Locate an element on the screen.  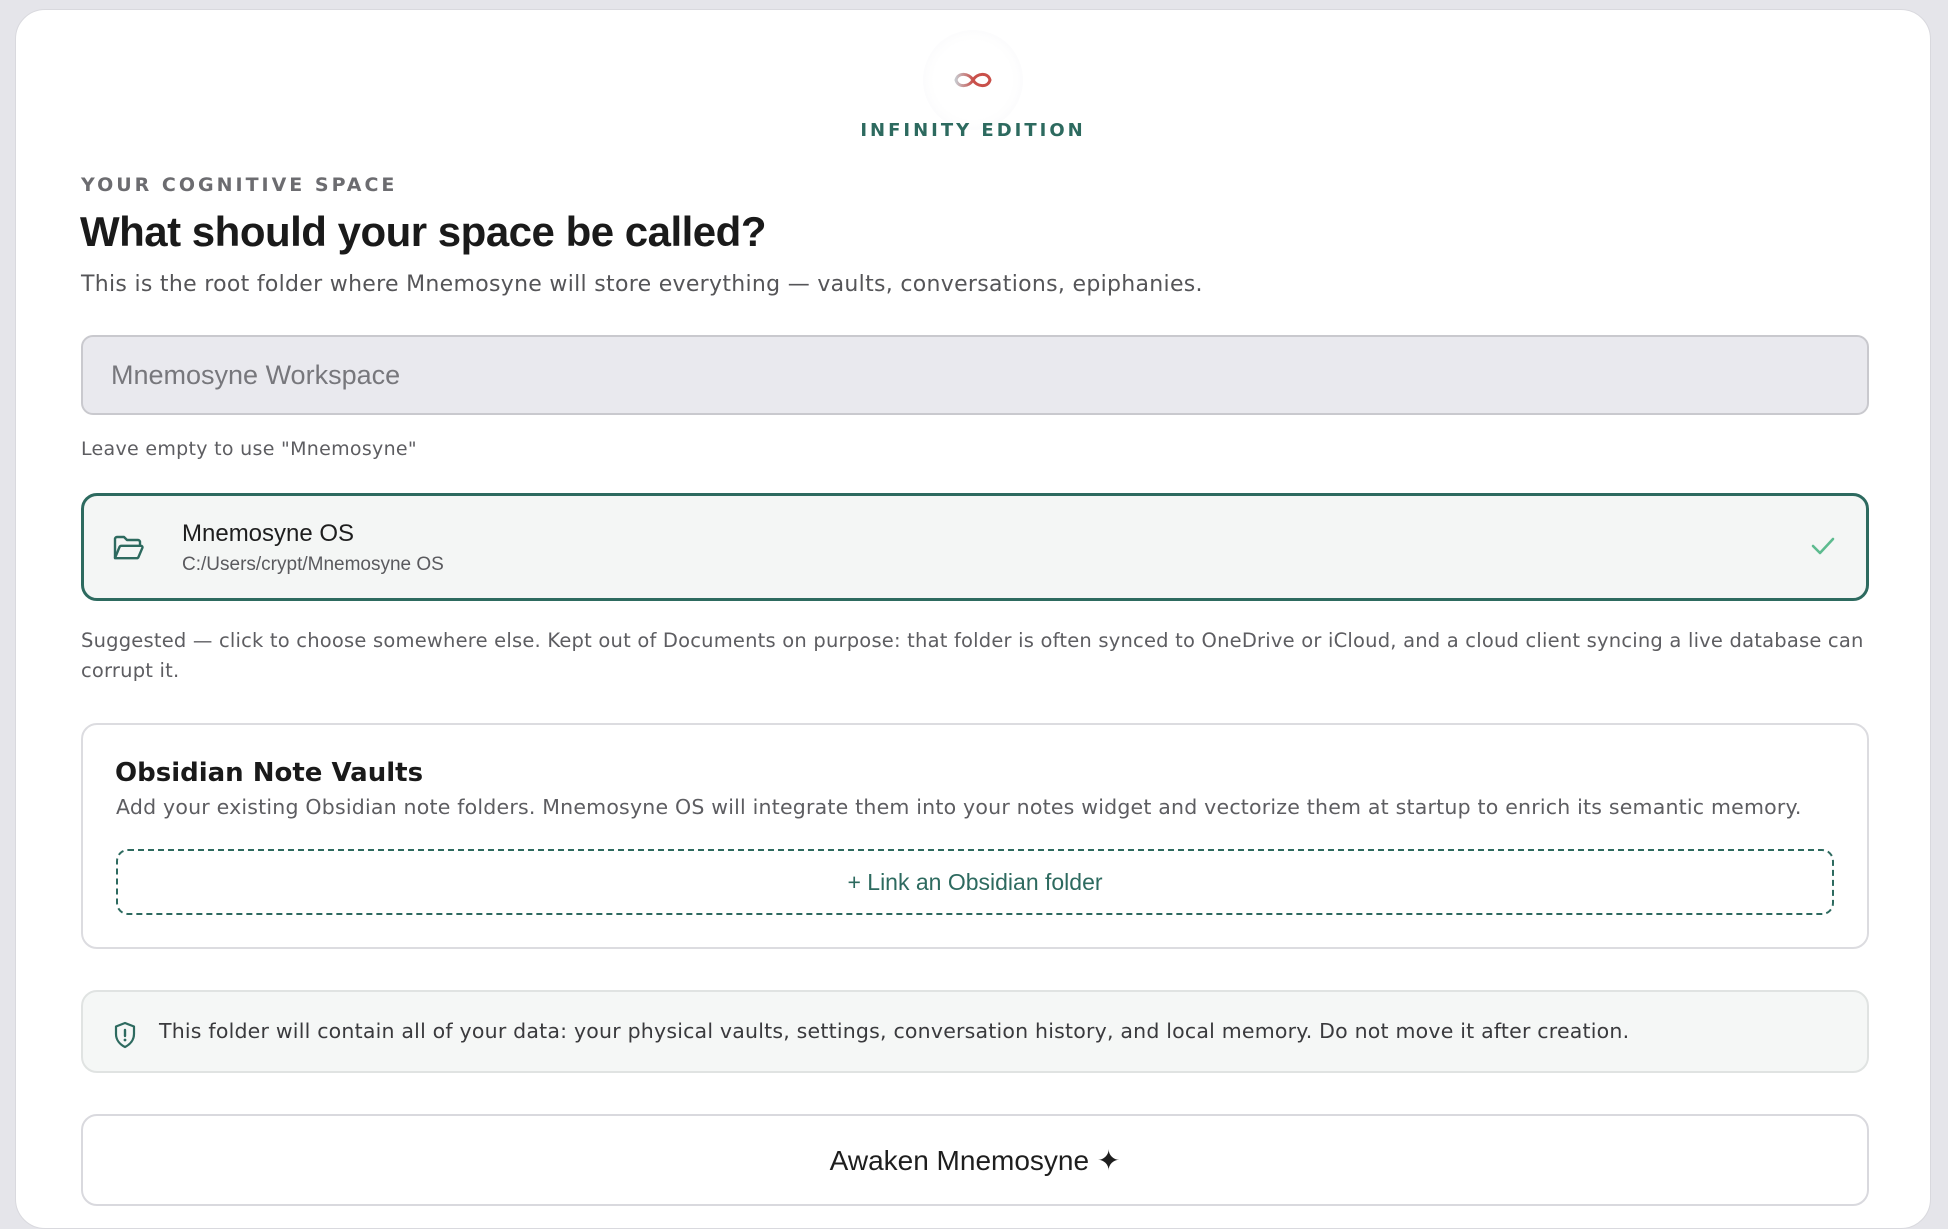
logo is located at coordinates (973, 80).